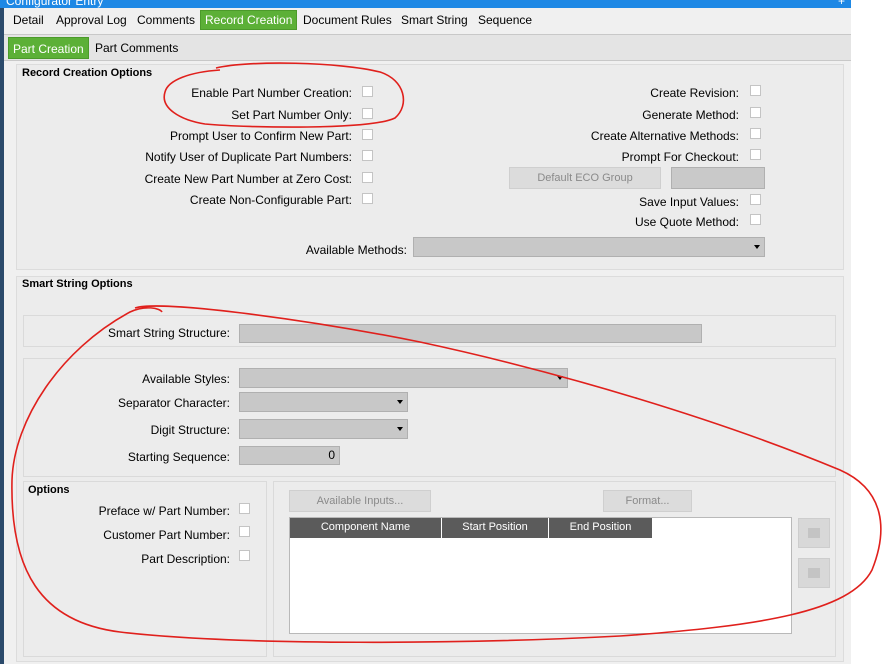 This screenshot has width=886, height=664. What do you see at coordinates (755, 133) in the screenshot?
I see `create-alternative-methods-checkbox` at bounding box center [755, 133].